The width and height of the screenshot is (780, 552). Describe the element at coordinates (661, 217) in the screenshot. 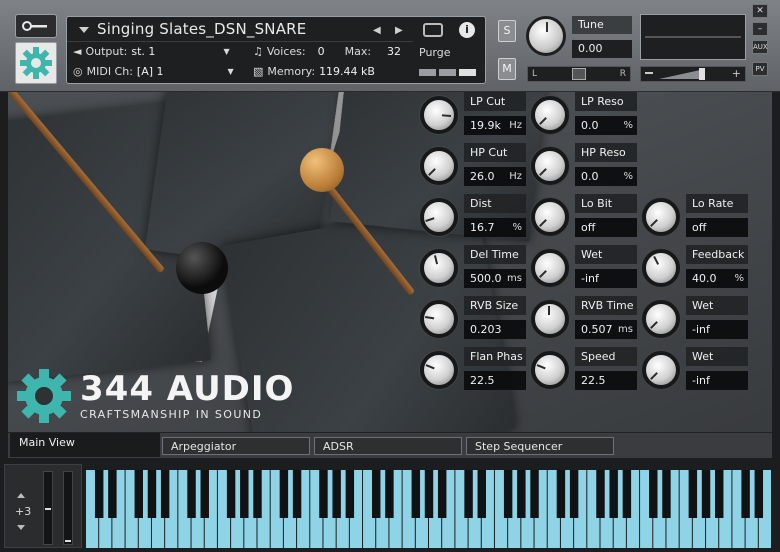

I see `lo-rate-knob` at that location.